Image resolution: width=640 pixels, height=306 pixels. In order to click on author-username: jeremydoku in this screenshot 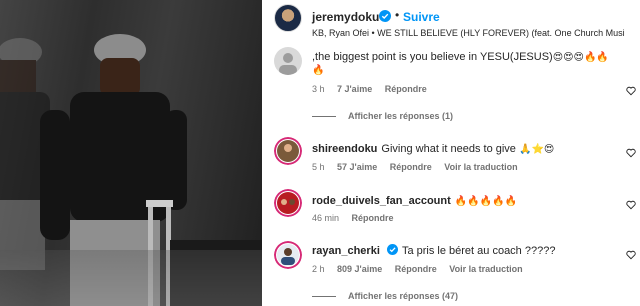, I will do `click(345, 17)`.